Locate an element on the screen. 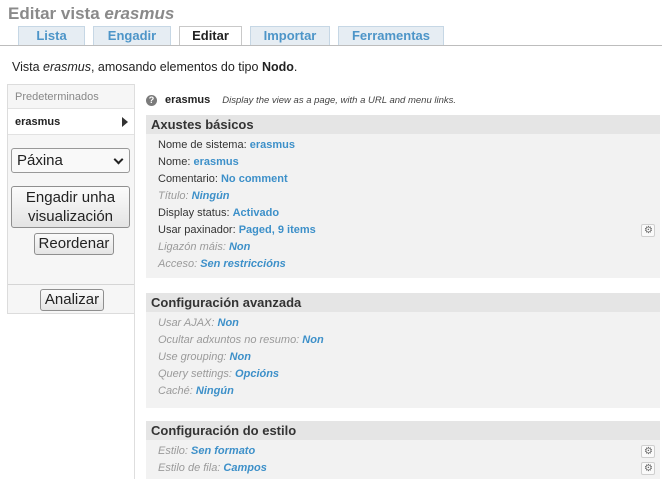  setting-label: Estilo de fila: is located at coordinates (191, 468).